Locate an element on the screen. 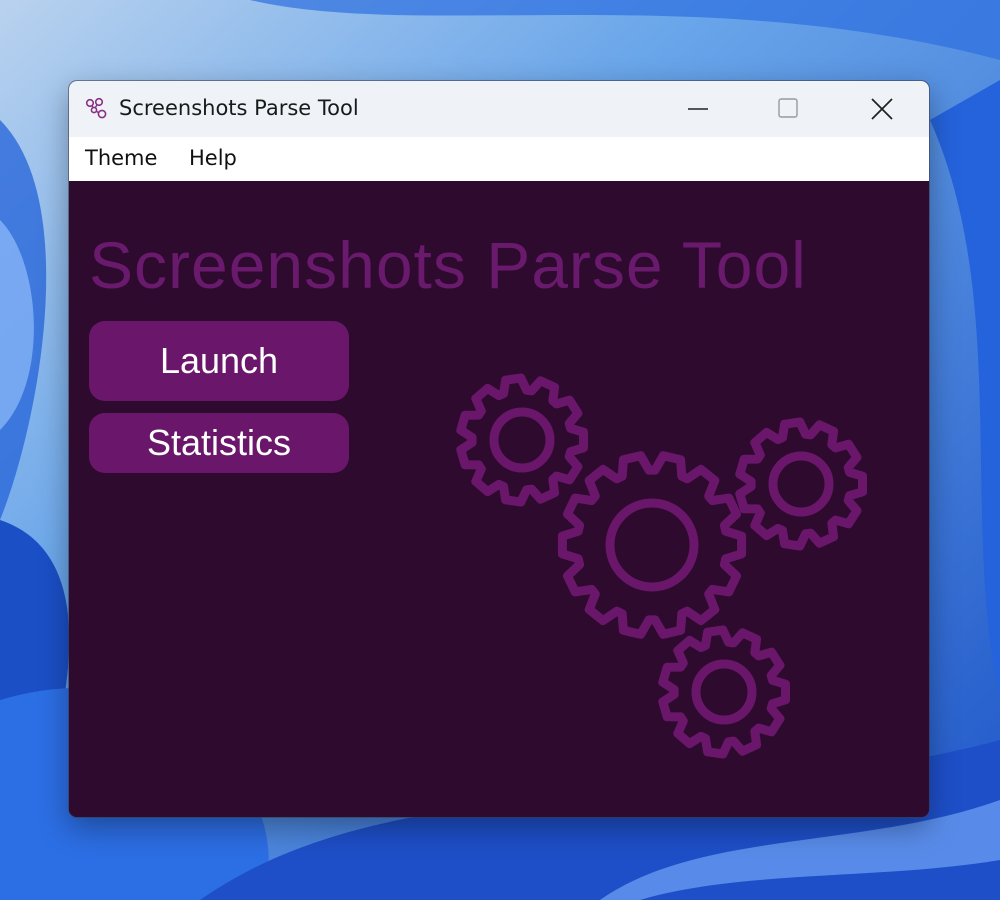 Image resolution: width=1000 pixels, height=900 pixels. statistics-button: Statistics is located at coordinates (219, 443).